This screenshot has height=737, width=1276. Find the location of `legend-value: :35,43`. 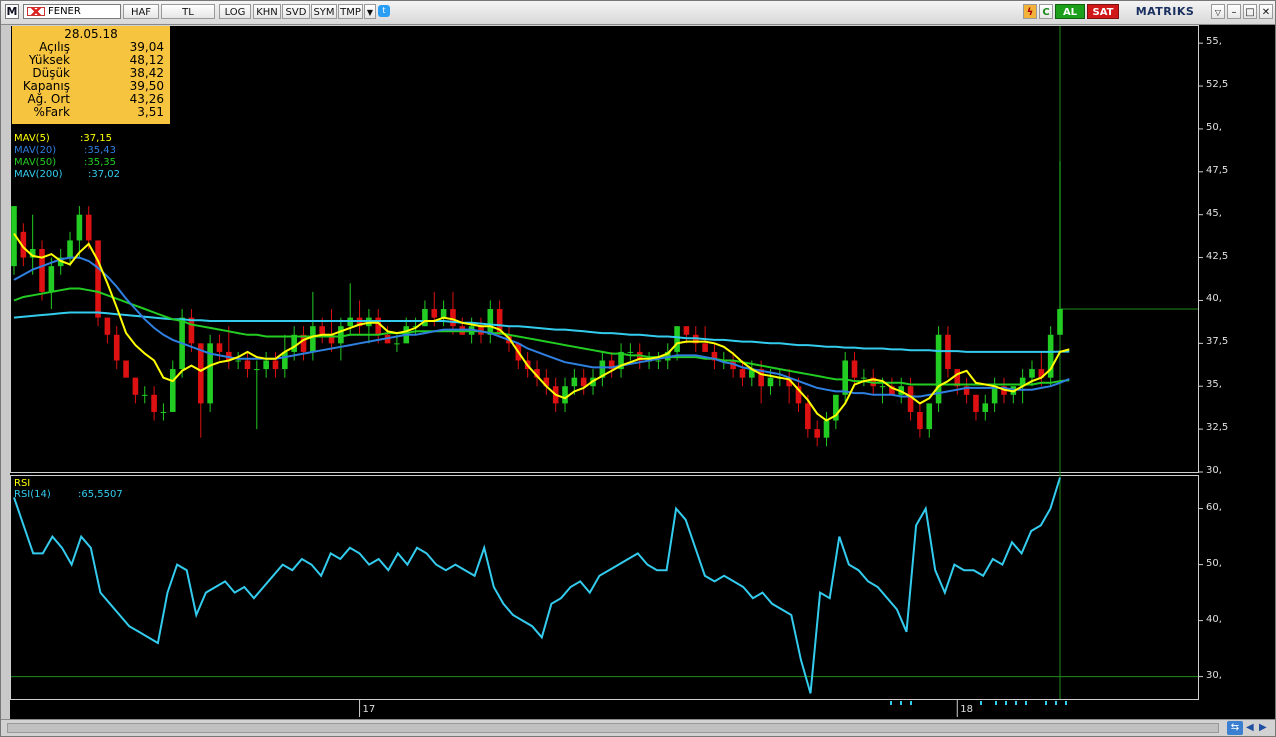

legend-value: :35,43 is located at coordinates (100, 150).